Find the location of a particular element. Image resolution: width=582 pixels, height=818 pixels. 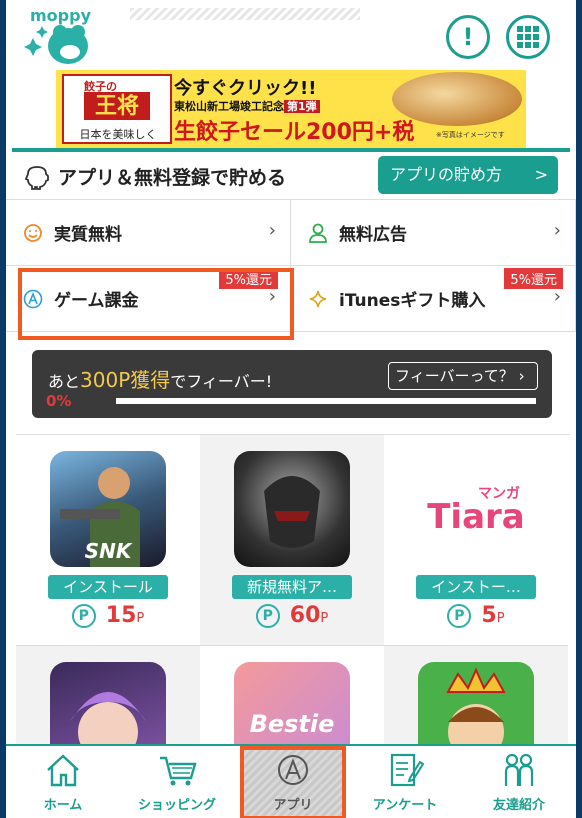

info-button: ! is located at coordinates (468, 37).